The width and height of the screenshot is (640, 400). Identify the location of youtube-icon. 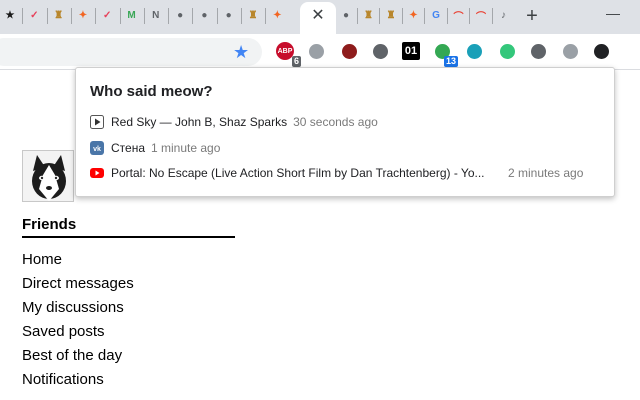
(97, 173).